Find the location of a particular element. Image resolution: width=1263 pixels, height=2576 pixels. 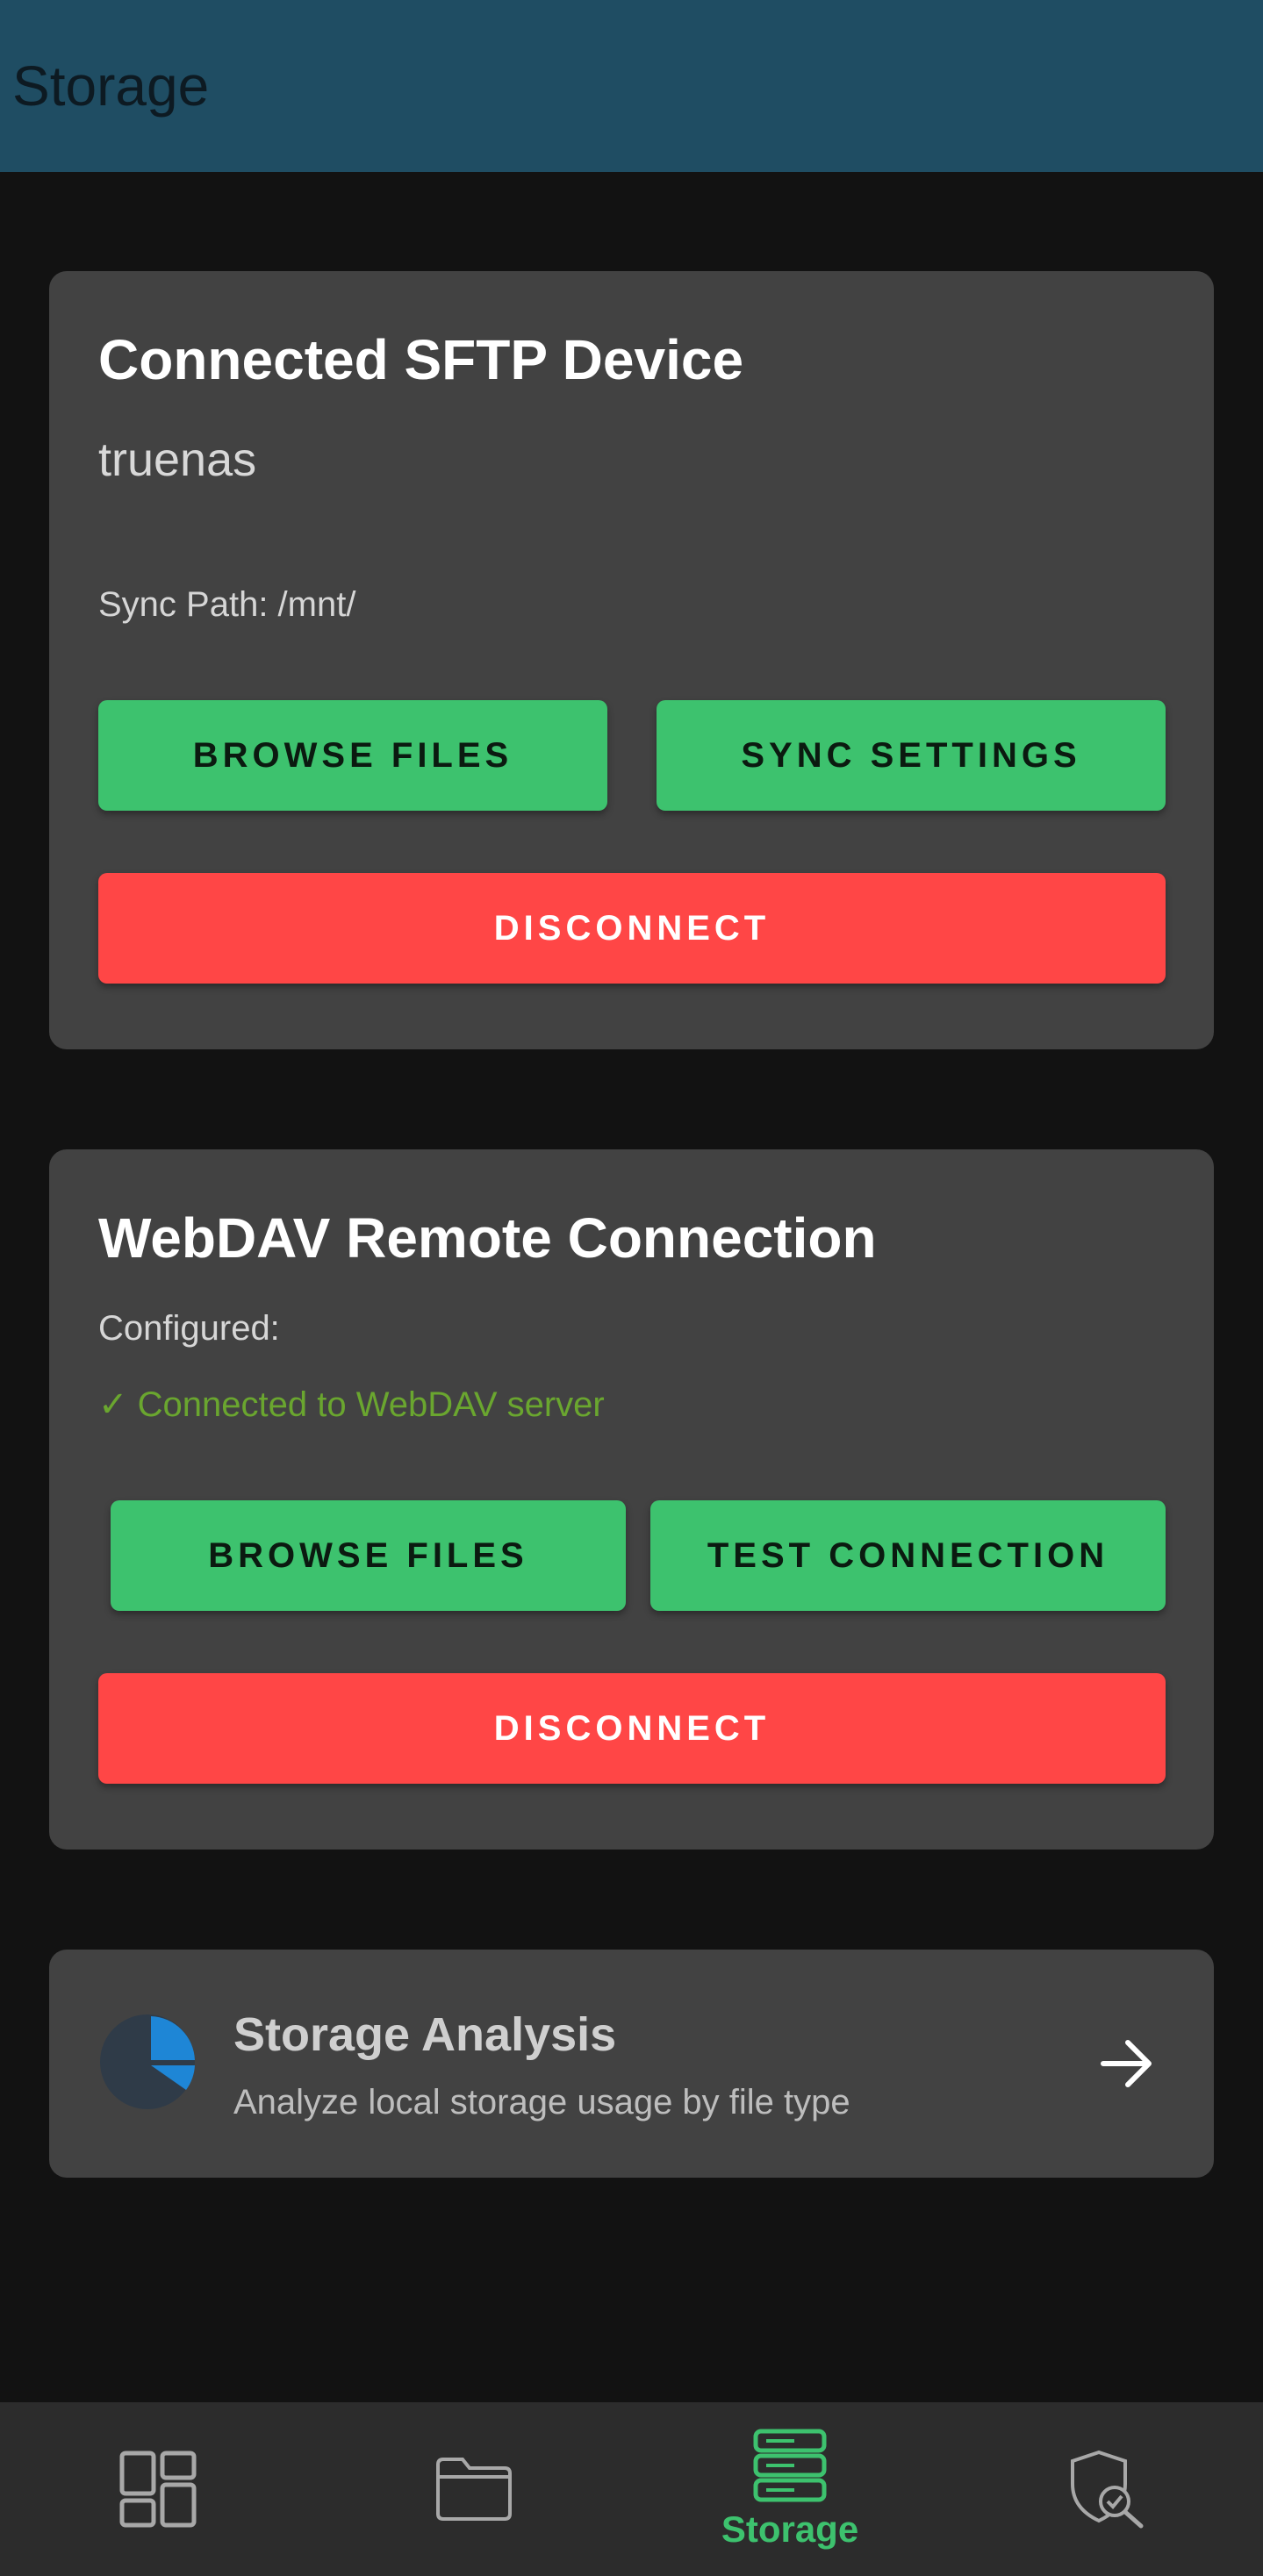

nav-item-dashboard is located at coordinates (158, 2489).